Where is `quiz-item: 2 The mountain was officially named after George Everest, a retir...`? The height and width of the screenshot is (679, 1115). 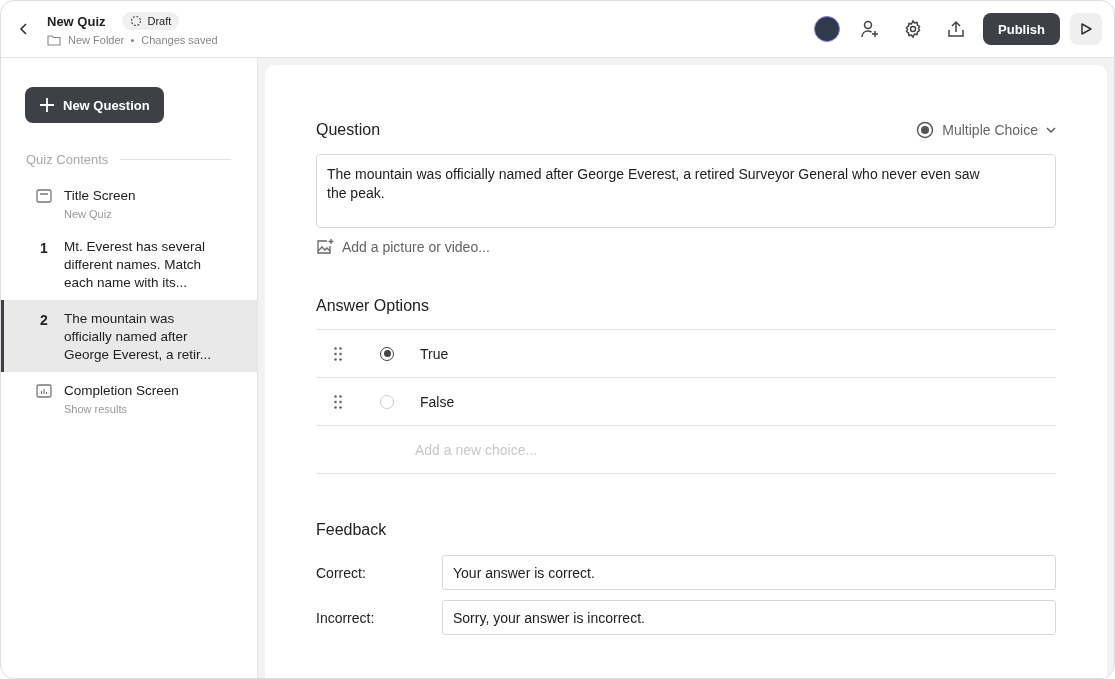 quiz-item: 2 The mountain was officially named after George Everest, a retir... is located at coordinates (129, 336).